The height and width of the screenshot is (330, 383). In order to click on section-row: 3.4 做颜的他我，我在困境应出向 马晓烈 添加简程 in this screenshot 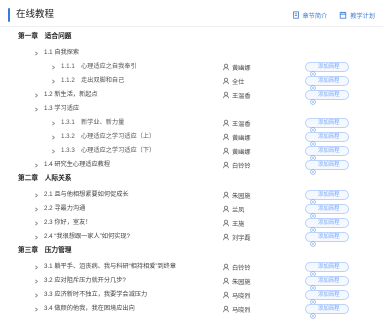, I will do `click(191, 310)`.